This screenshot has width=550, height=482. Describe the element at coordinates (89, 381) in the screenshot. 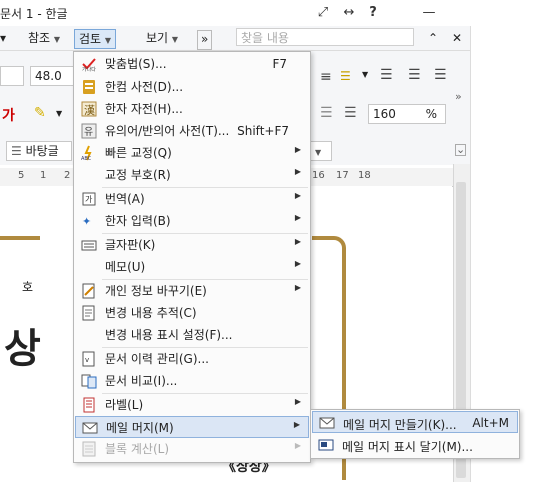

I see `compare-icon` at that location.